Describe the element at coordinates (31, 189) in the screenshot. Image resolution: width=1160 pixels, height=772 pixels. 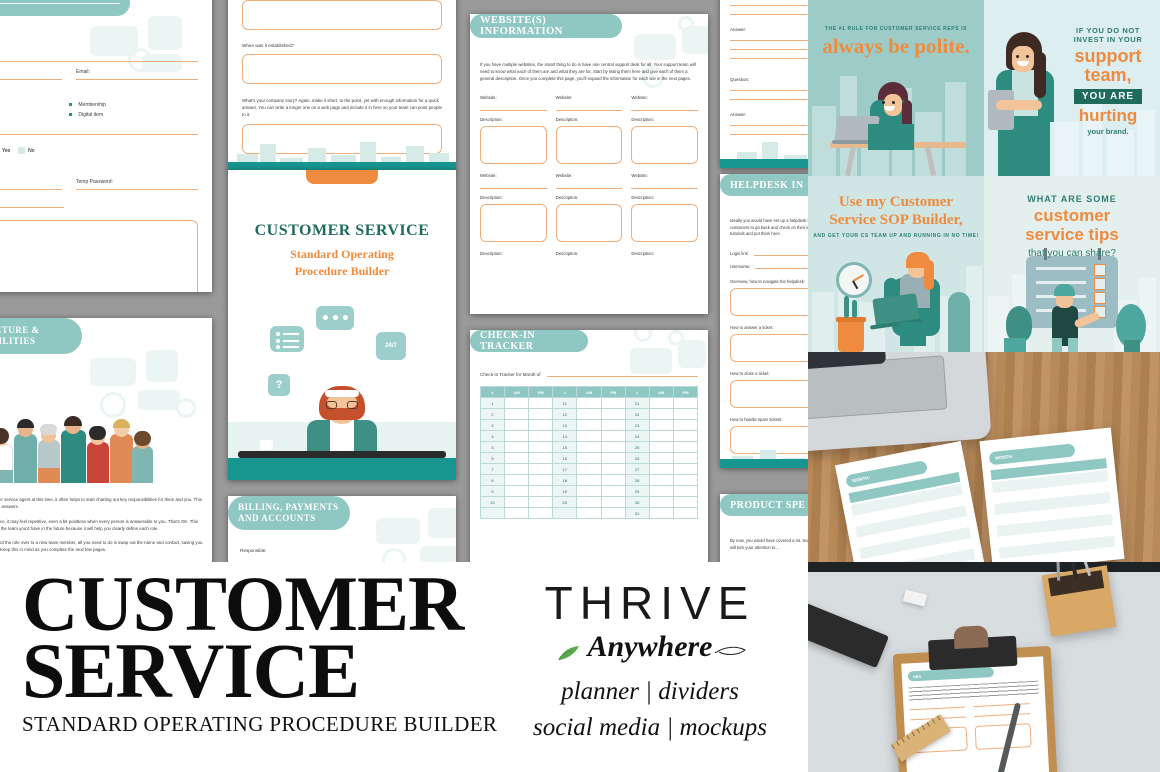
I see `field-line-username` at that location.